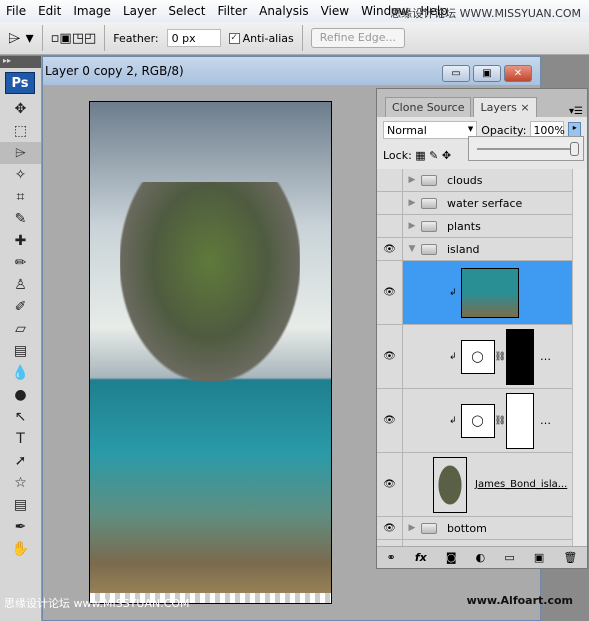 This screenshot has height=621, width=589. Describe the element at coordinates (20, 307) in the screenshot. I see `history-brush-icon: ✐` at that location.